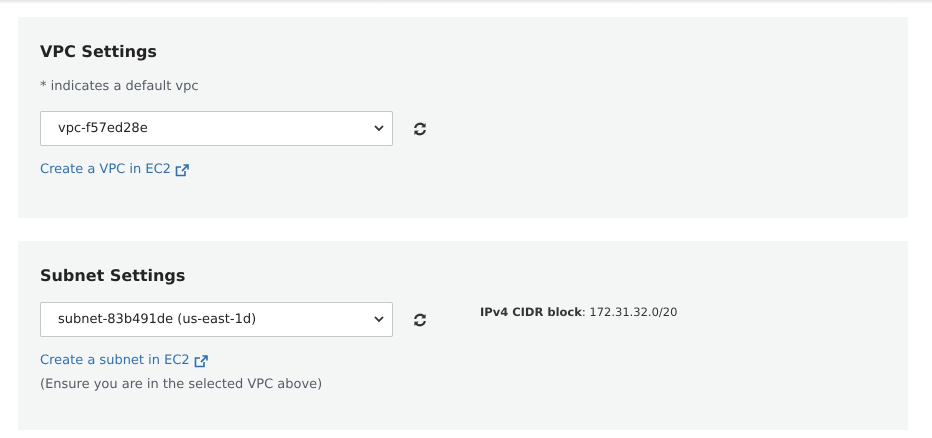 The height and width of the screenshot is (438, 932). Describe the element at coordinates (182, 385) in the screenshot. I see `note-text: (Ensure you are in the selected VPC above)` at that location.